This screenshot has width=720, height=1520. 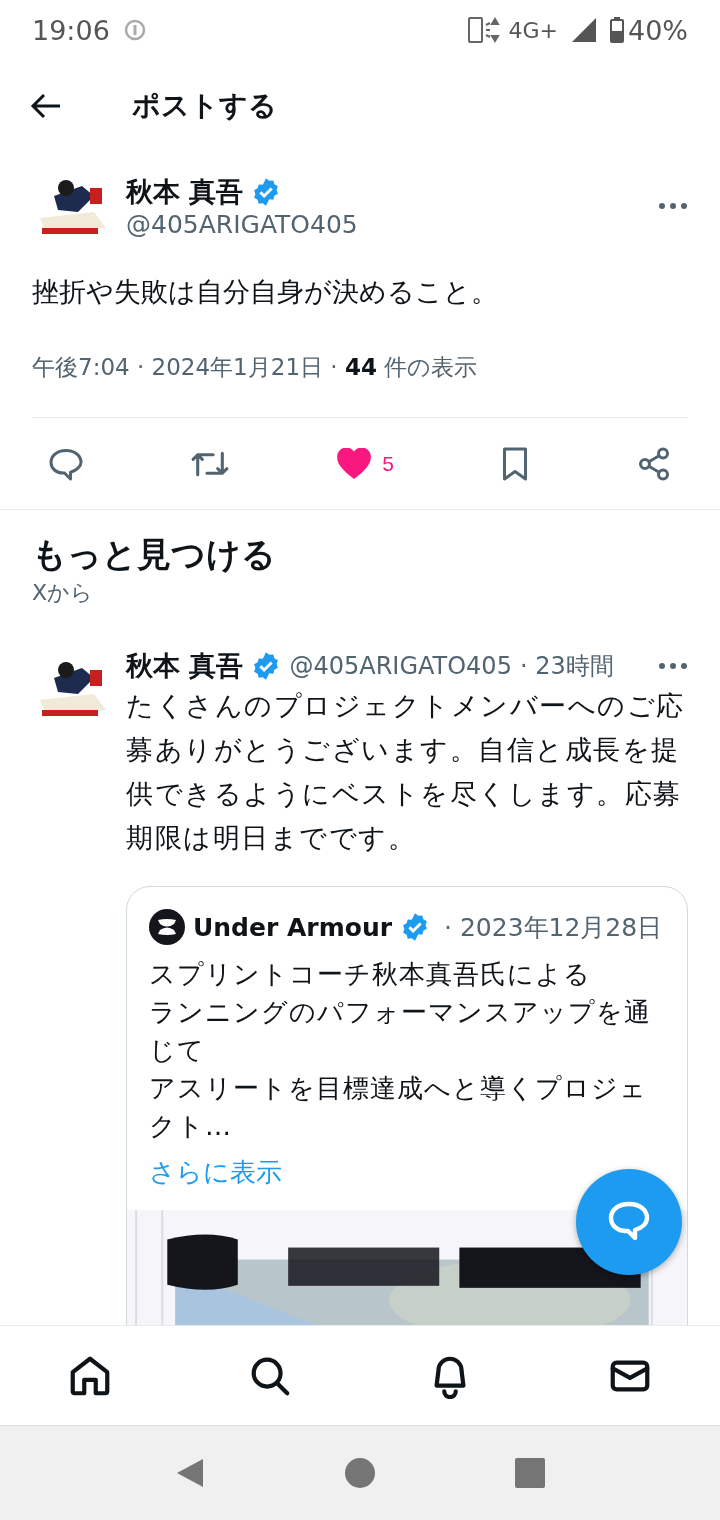 What do you see at coordinates (370, 974) in the screenshot?
I see `quoted-text: スプリントコーチ秋本真吾氏による` at bounding box center [370, 974].